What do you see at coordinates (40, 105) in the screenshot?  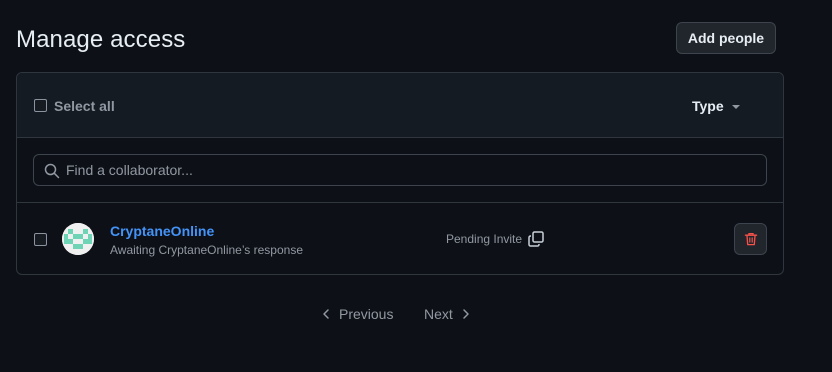 I see `select-all-checkbox` at bounding box center [40, 105].